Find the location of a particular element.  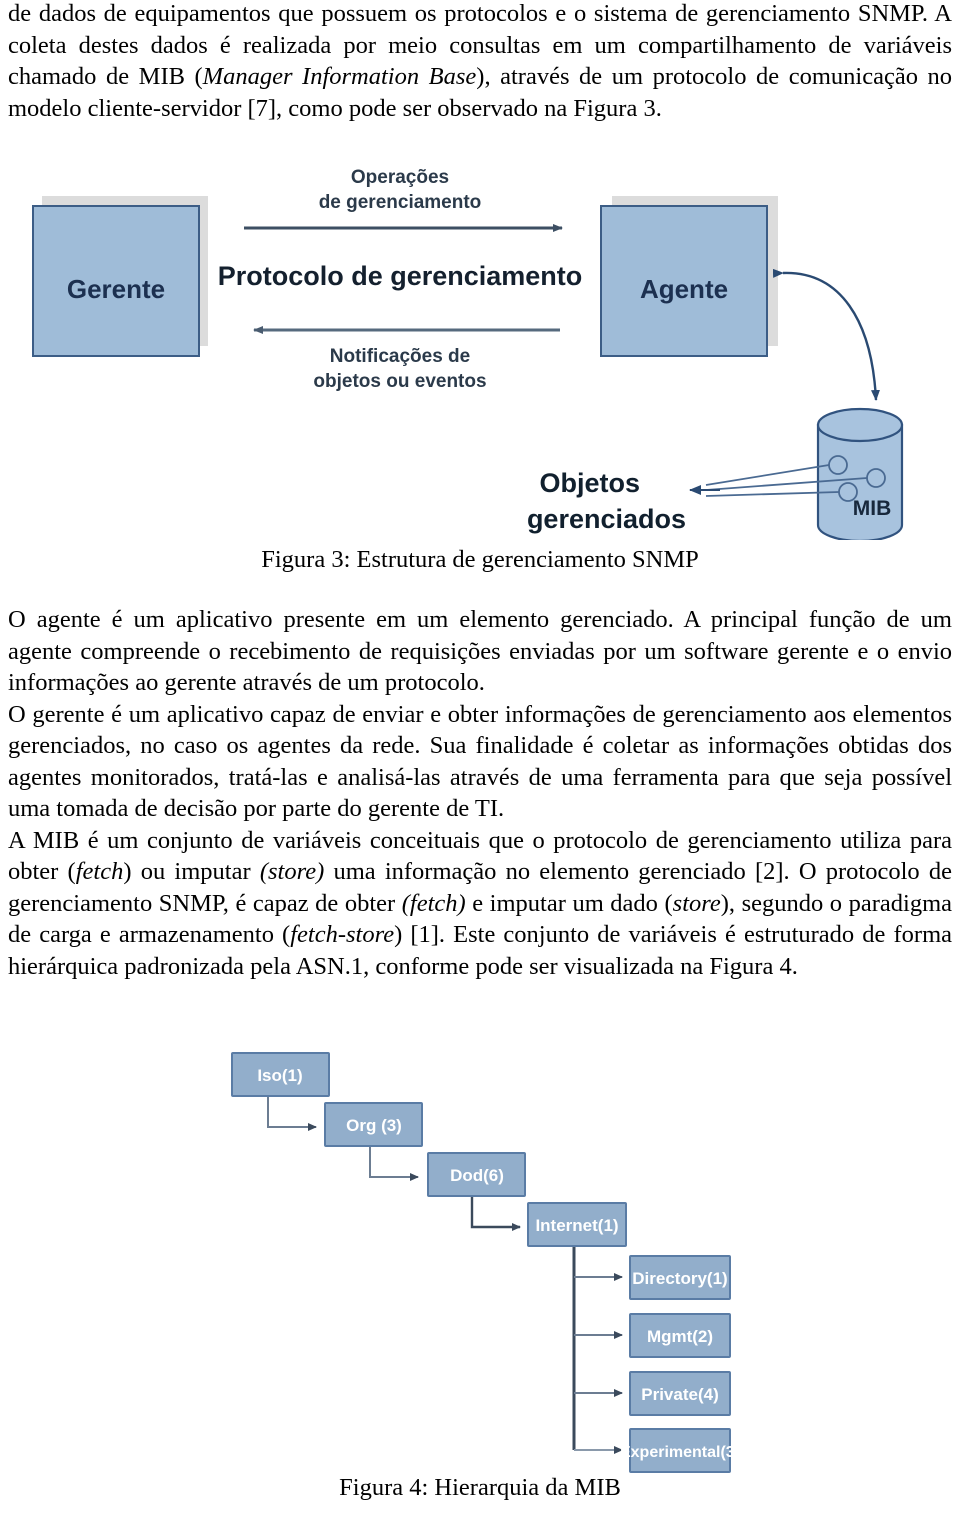

manager-node: Gerente is located at coordinates (120, 276).